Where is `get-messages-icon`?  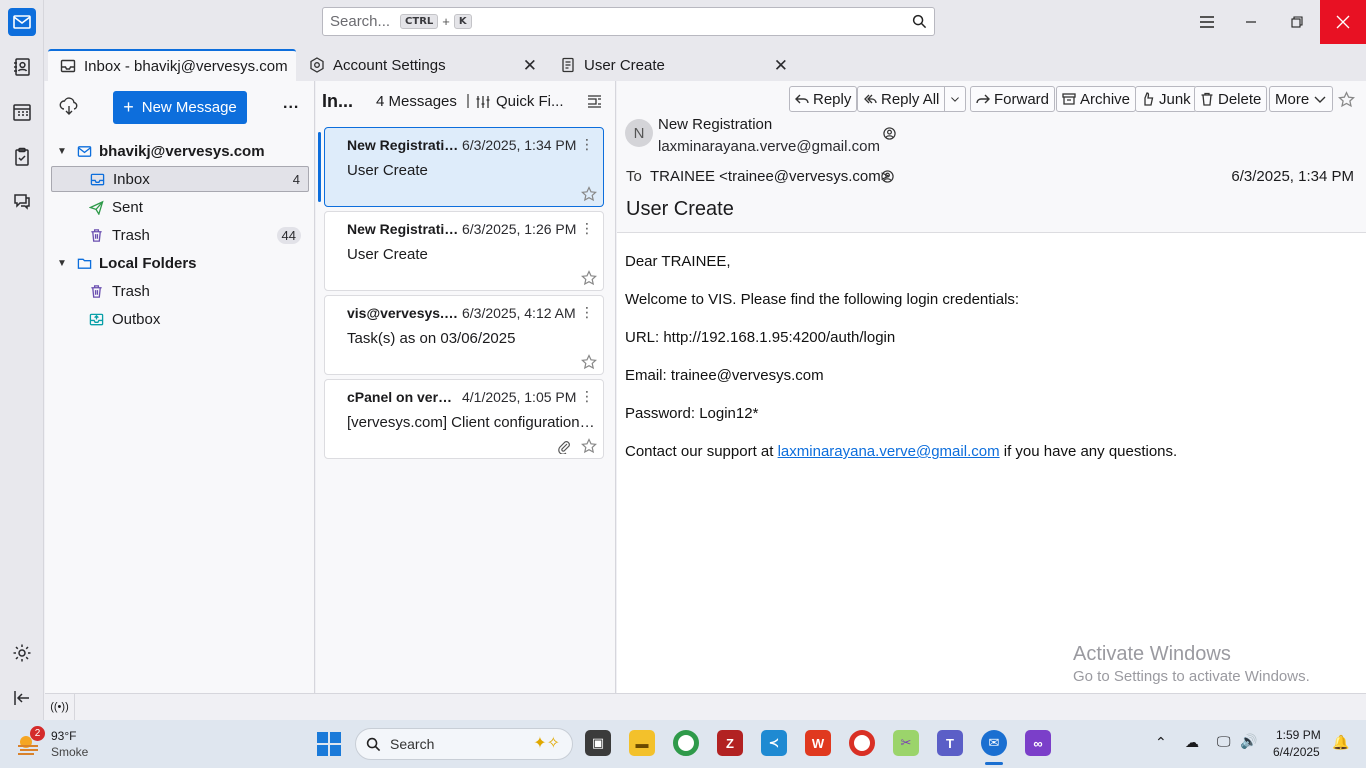 get-messages-icon is located at coordinates (69, 107).